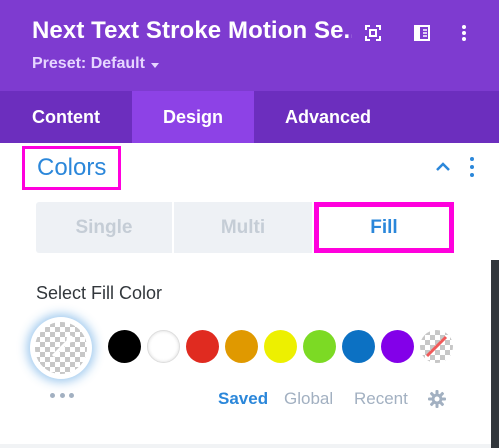 The height and width of the screenshot is (448, 499). I want to click on mode-multi-button: Multi, so click(243, 227).